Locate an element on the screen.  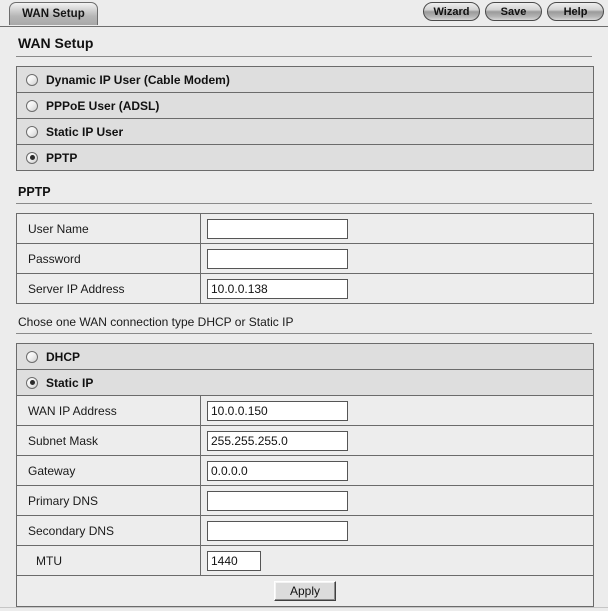
gateway-input is located at coordinates (277, 470).